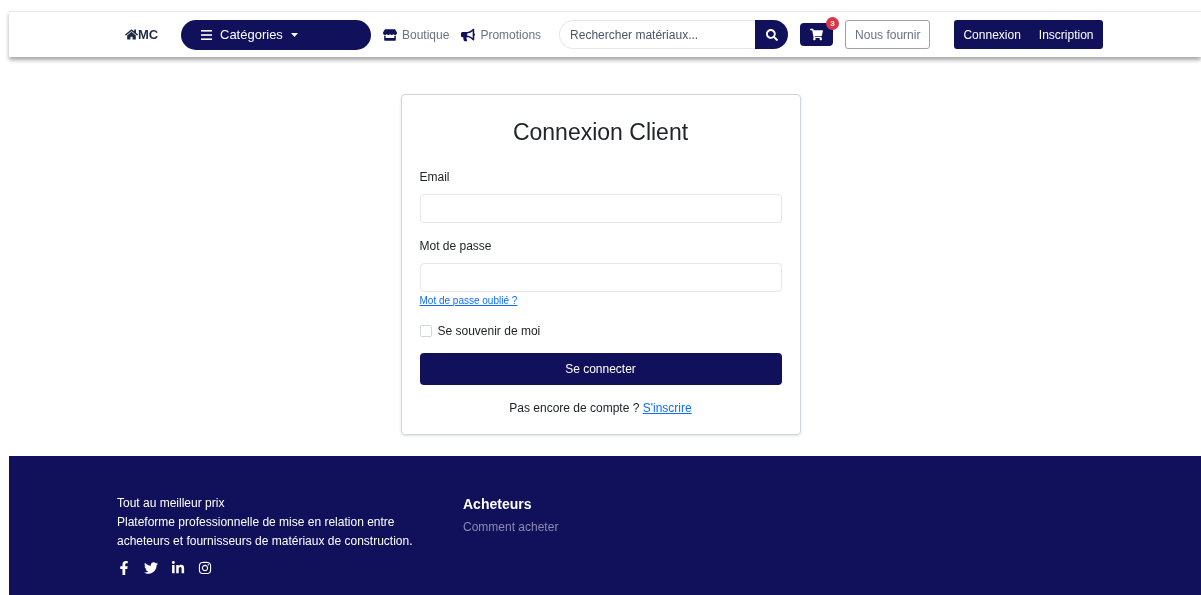 Image resolution: width=1201 pixels, height=595 pixels. Describe the element at coordinates (148, 34) in the screenshot. I see `logo: MC` at that location.